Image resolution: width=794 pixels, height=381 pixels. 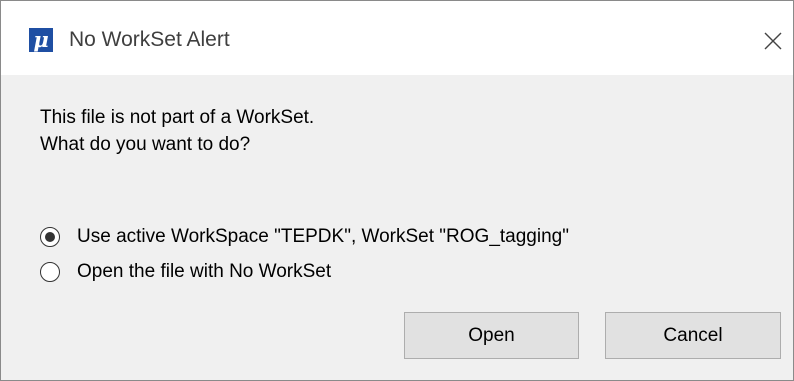 I want to click on cancel-button: Cancel, so click(x=693, y=335).